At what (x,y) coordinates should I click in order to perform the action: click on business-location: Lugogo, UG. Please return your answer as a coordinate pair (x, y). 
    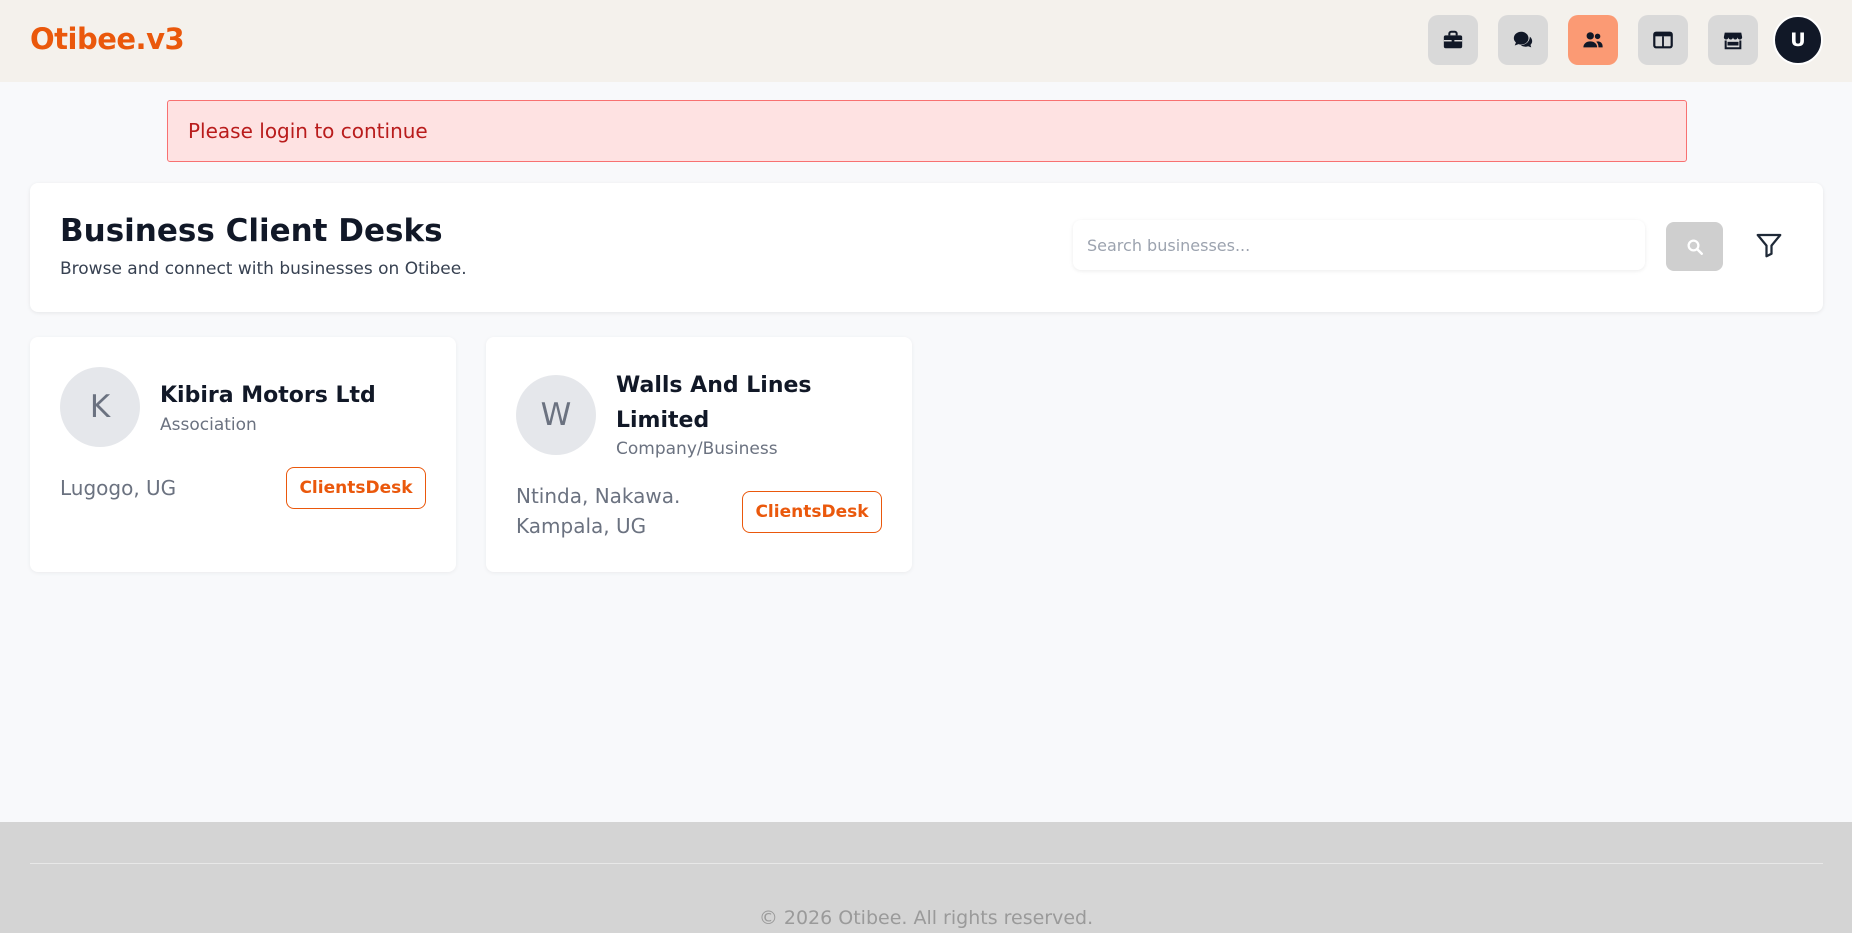
    Looking at the image, I should click on (118, 488).